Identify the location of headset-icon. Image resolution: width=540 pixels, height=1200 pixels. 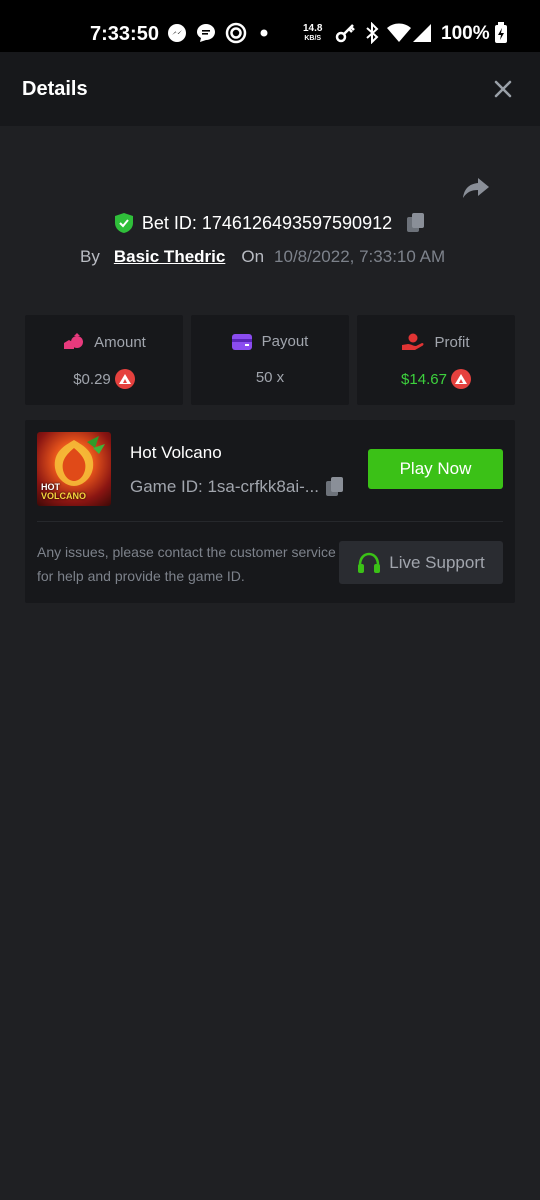
(369, 562).